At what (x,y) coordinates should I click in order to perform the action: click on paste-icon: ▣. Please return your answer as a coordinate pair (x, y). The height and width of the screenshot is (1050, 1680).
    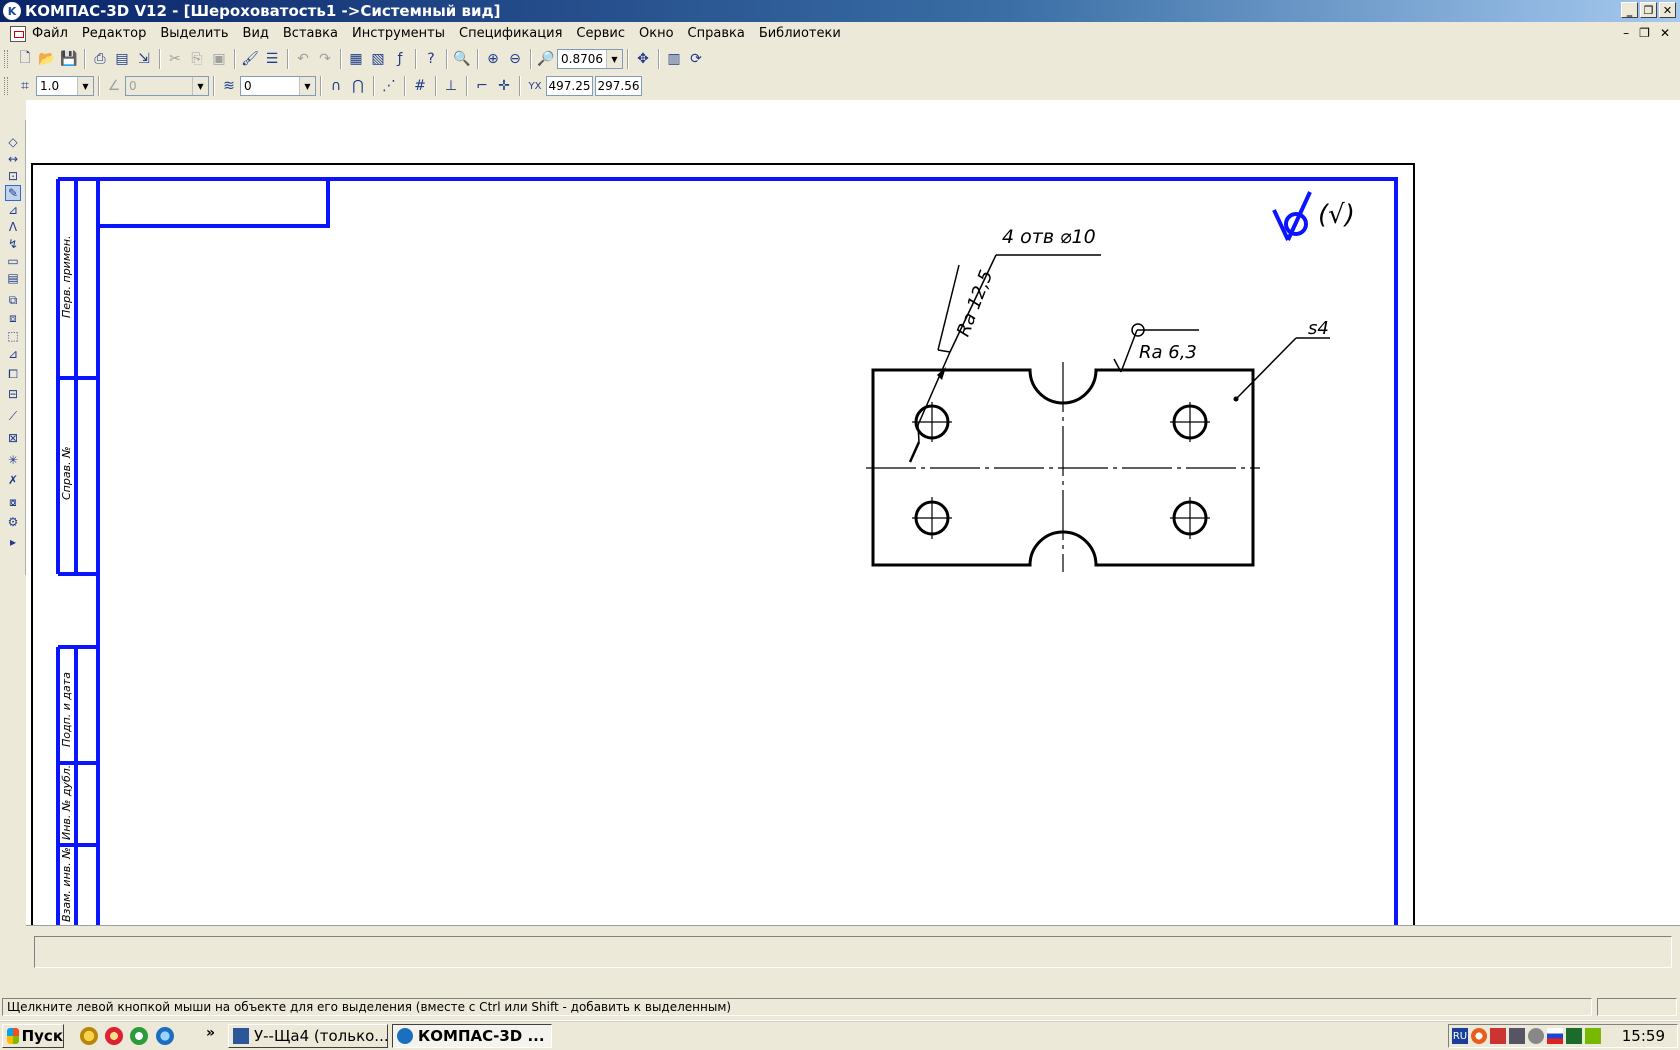
    Looking at the image, I should click on (219, 59).